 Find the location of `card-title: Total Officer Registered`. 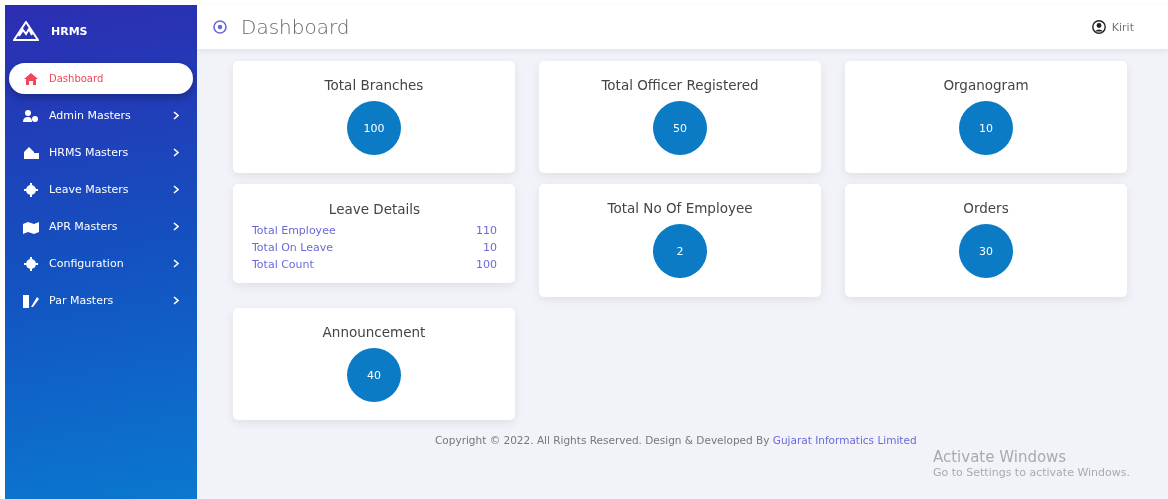

card-title: Total Officer Registered is located at coordinates (680, 85).